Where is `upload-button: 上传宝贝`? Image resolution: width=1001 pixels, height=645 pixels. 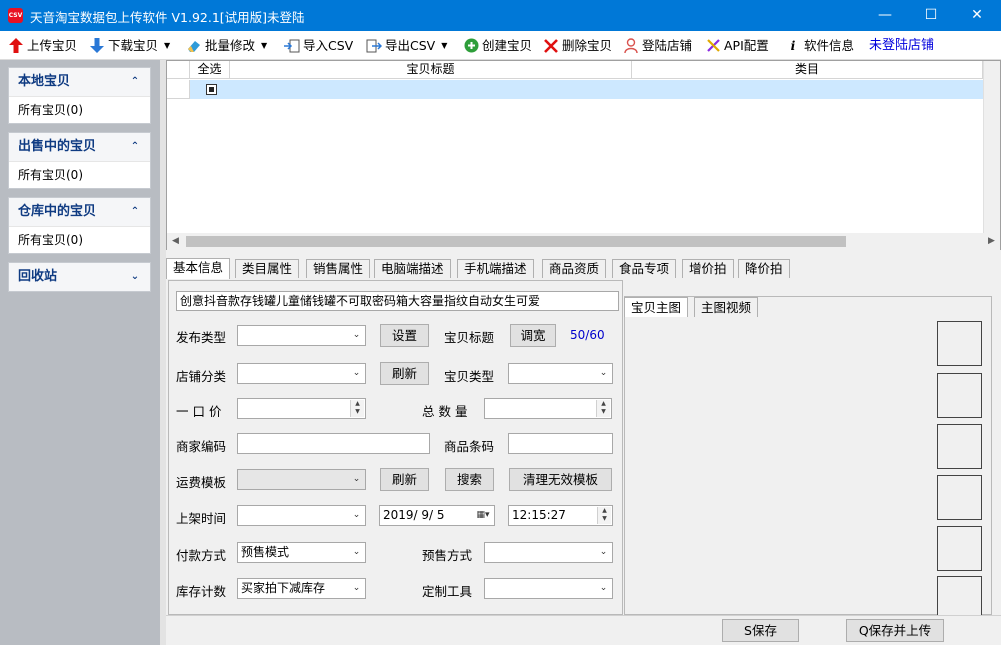
upload-button: 上传宝贝 is located at coordinates (42, 45).